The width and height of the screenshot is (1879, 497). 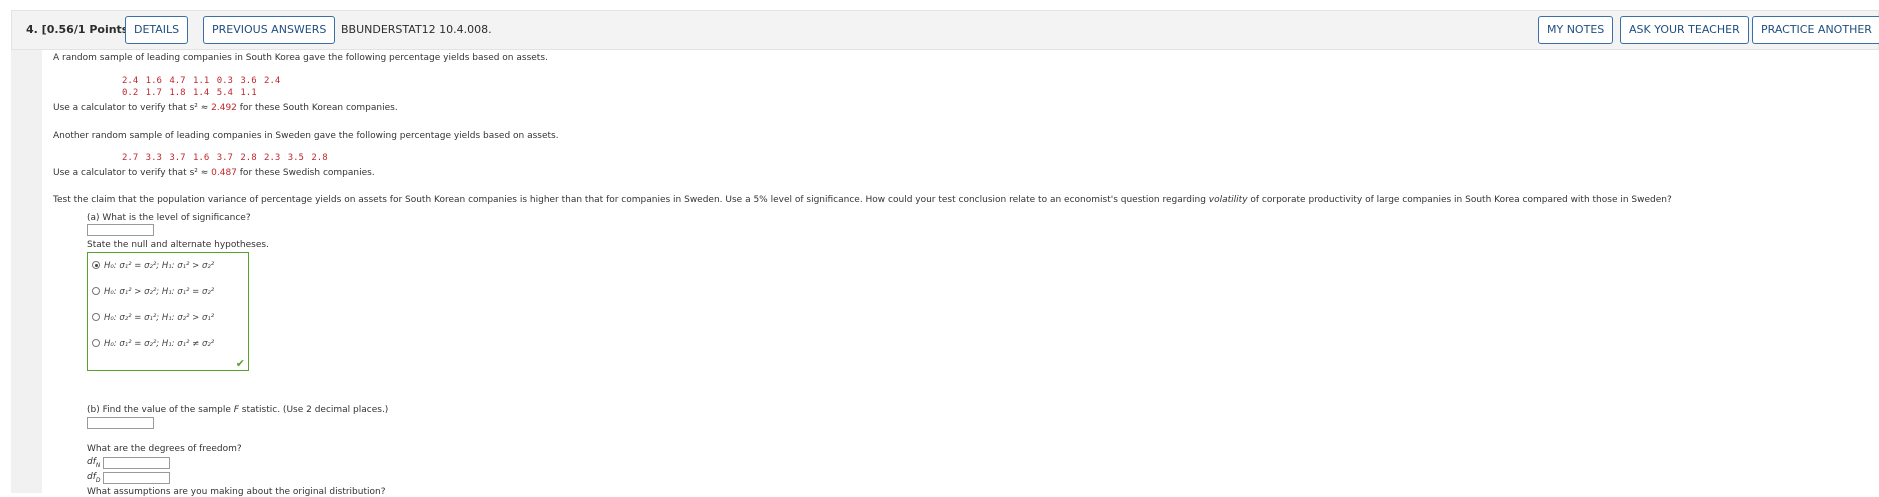 What do you see at coordinates (169, 218) in the screenshot?
I see `part-a-question: (a) What is the level of significance?` at bounding box center [169, 218].